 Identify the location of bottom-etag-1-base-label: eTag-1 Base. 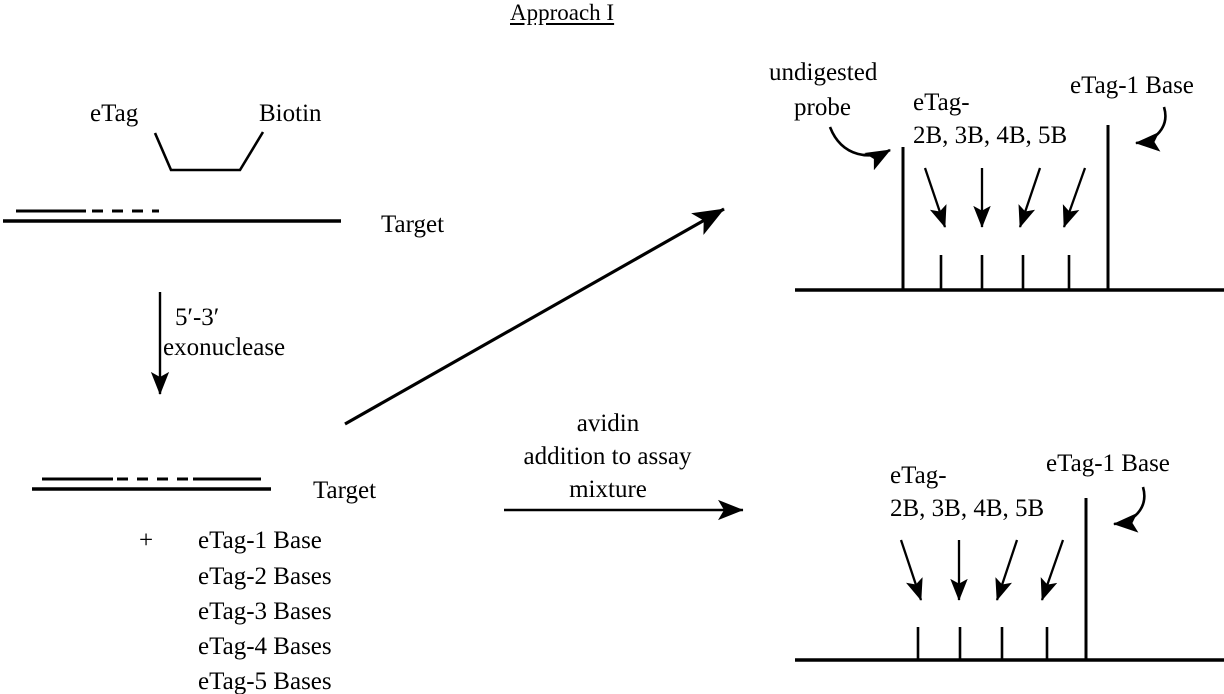
(1108, 463).